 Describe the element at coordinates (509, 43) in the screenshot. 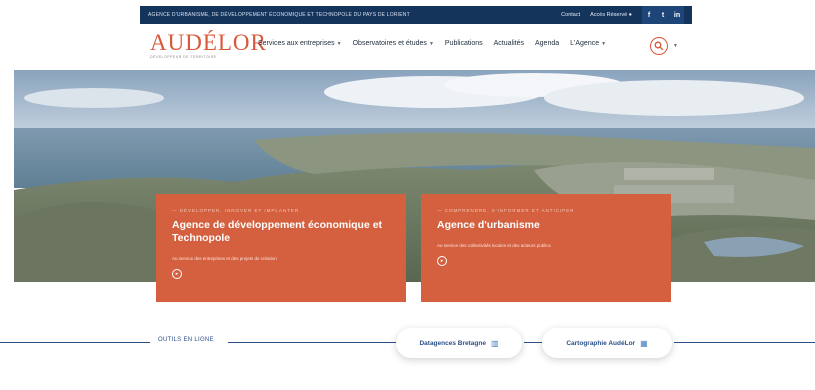

I see `nav-item-actualites: Actualités` at that location.